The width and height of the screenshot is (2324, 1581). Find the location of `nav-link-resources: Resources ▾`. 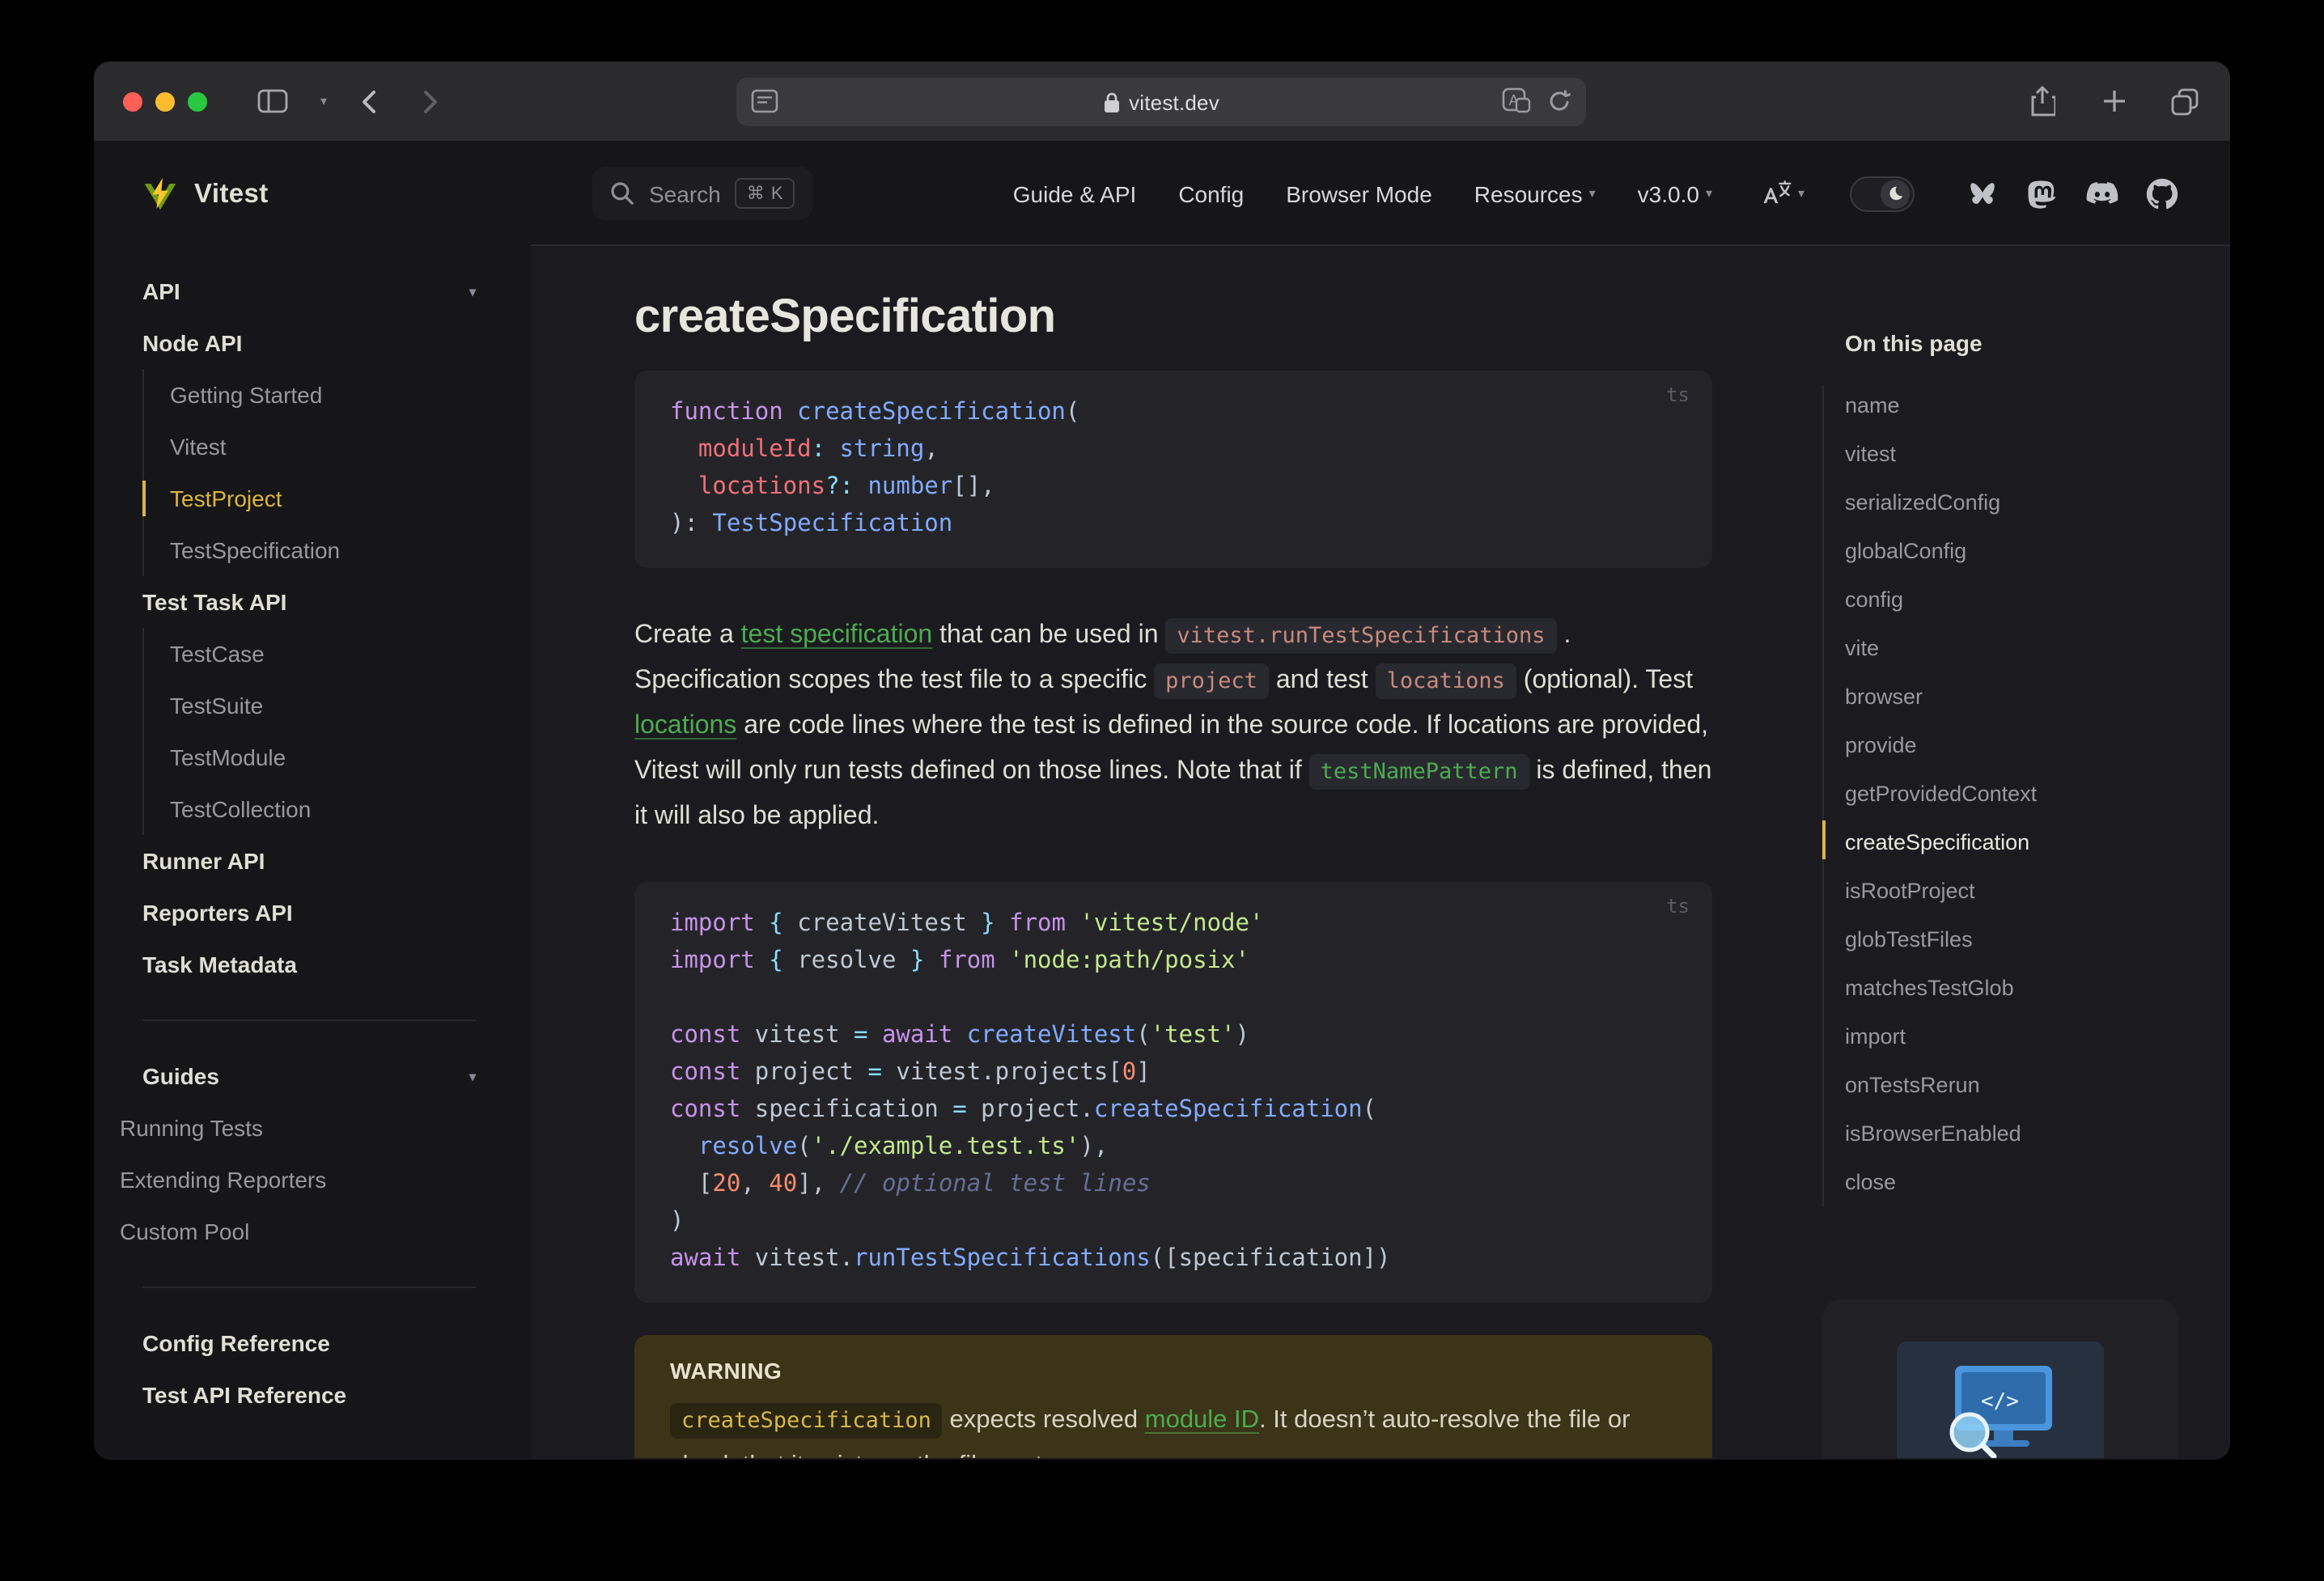

nav-link-resources: Resources ▾ is located at coordinates (1535, 193).